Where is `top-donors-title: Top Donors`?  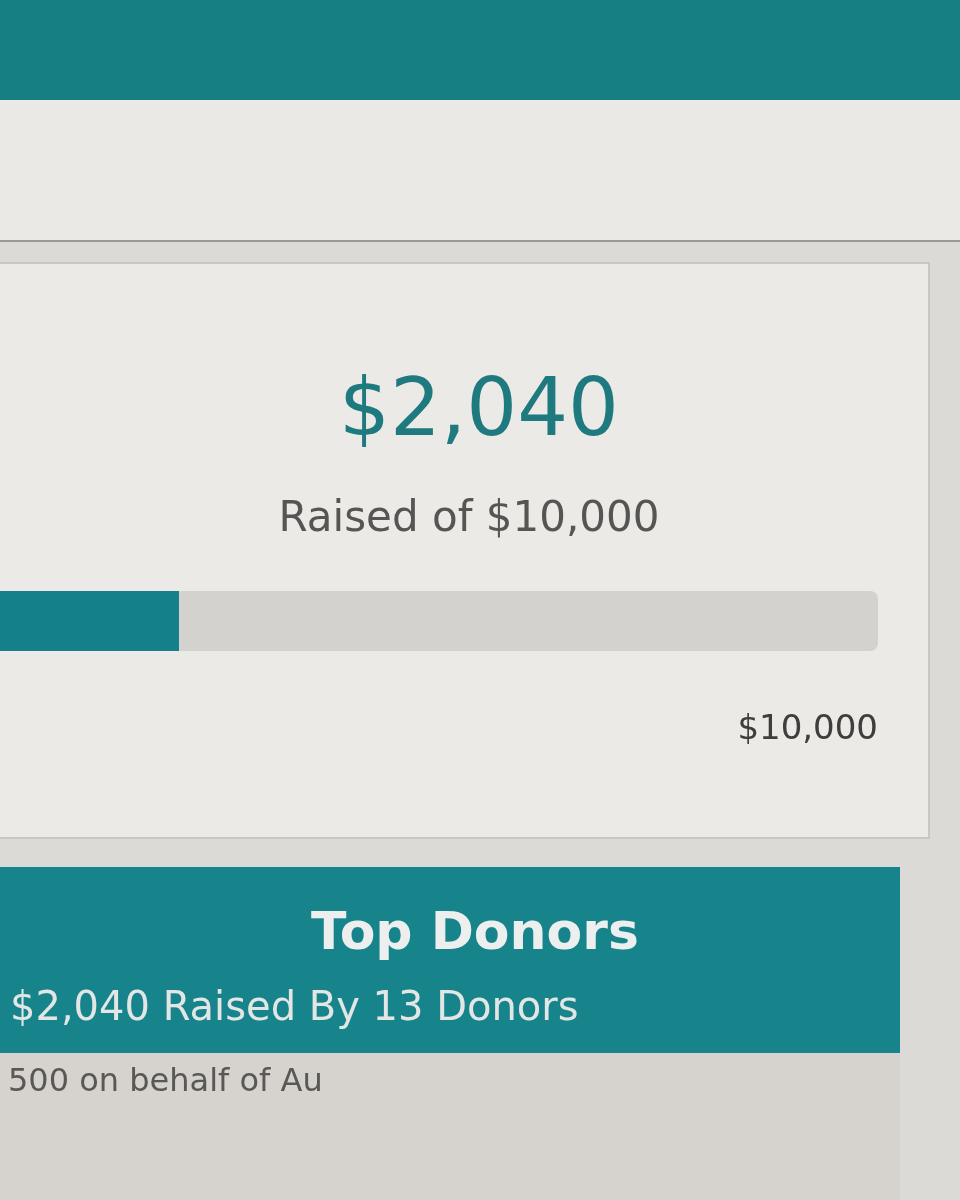 top-donors-title: Top Donors is located at coordinates (475, 931).